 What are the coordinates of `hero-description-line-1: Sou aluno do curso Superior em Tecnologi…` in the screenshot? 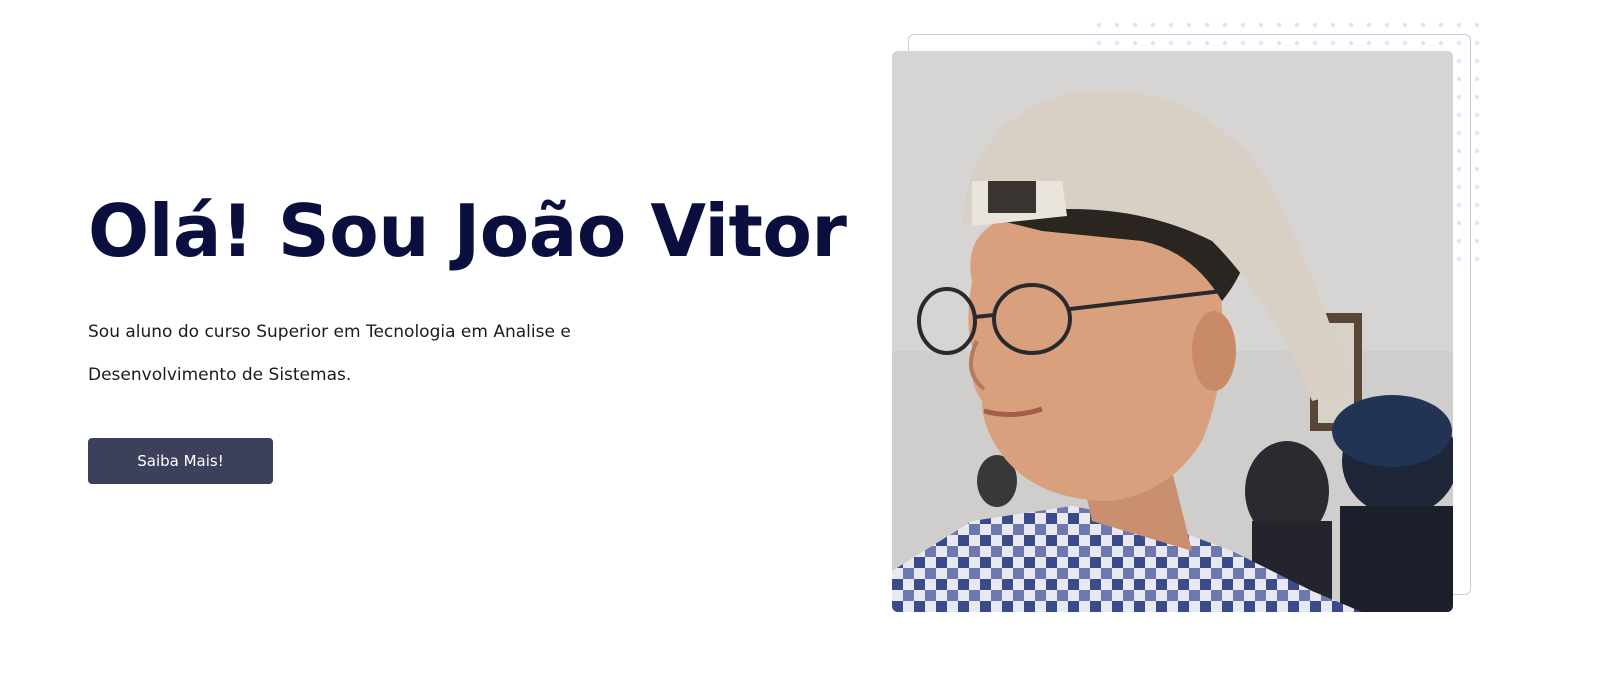 It's located at (329, 332).